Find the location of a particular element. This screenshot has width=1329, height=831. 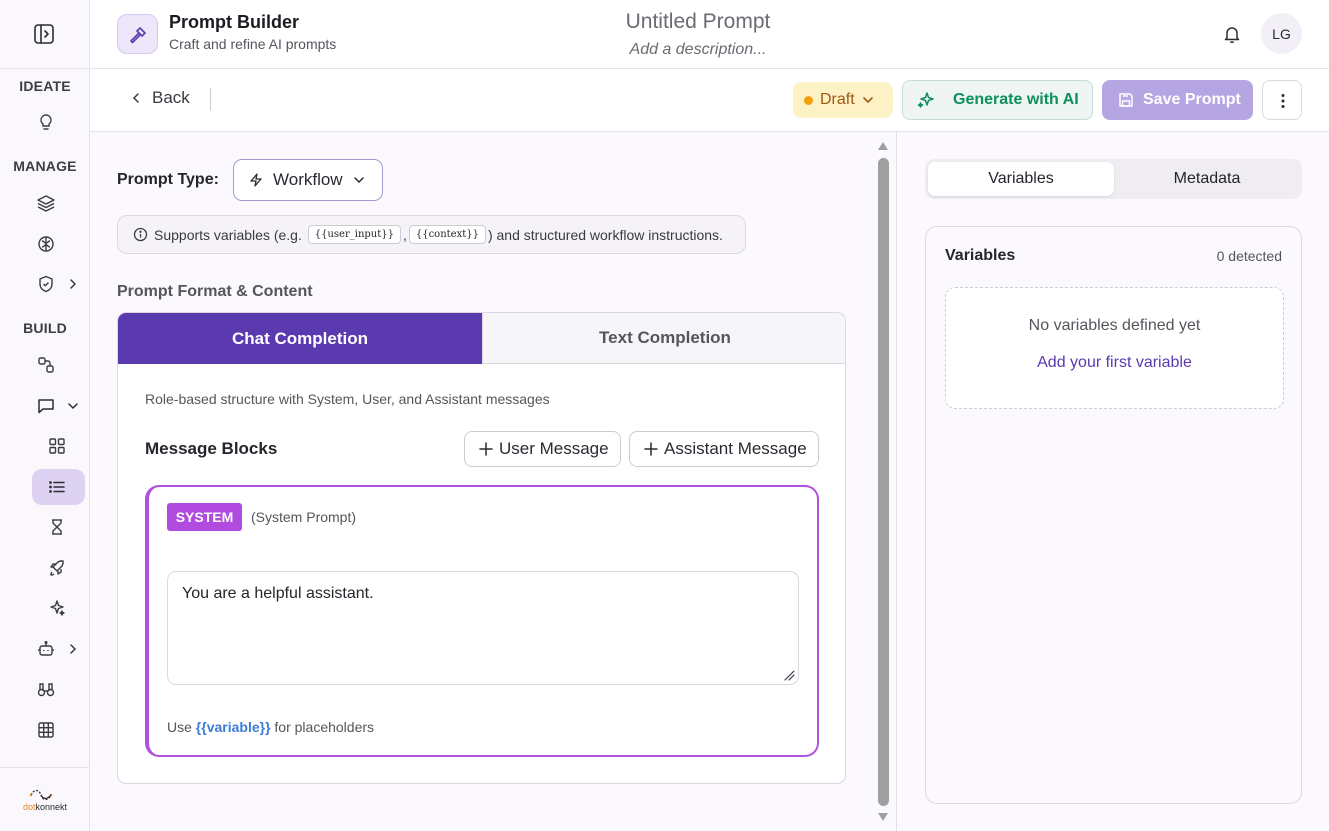

add-first-variable-link: Add your first variable is located at coordinates (1114, 363).